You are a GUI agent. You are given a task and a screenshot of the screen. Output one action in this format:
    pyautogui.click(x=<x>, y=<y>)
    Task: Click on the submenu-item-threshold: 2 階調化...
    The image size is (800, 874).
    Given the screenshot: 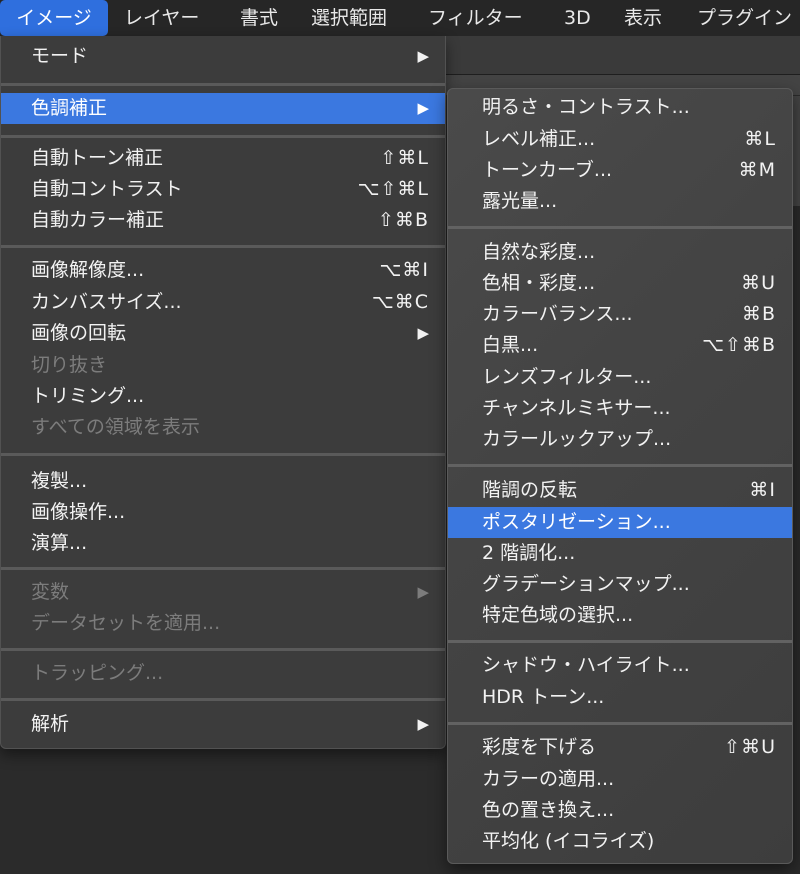 What is the action you would take?
    pyautogui.click(x=620, y=553)
    